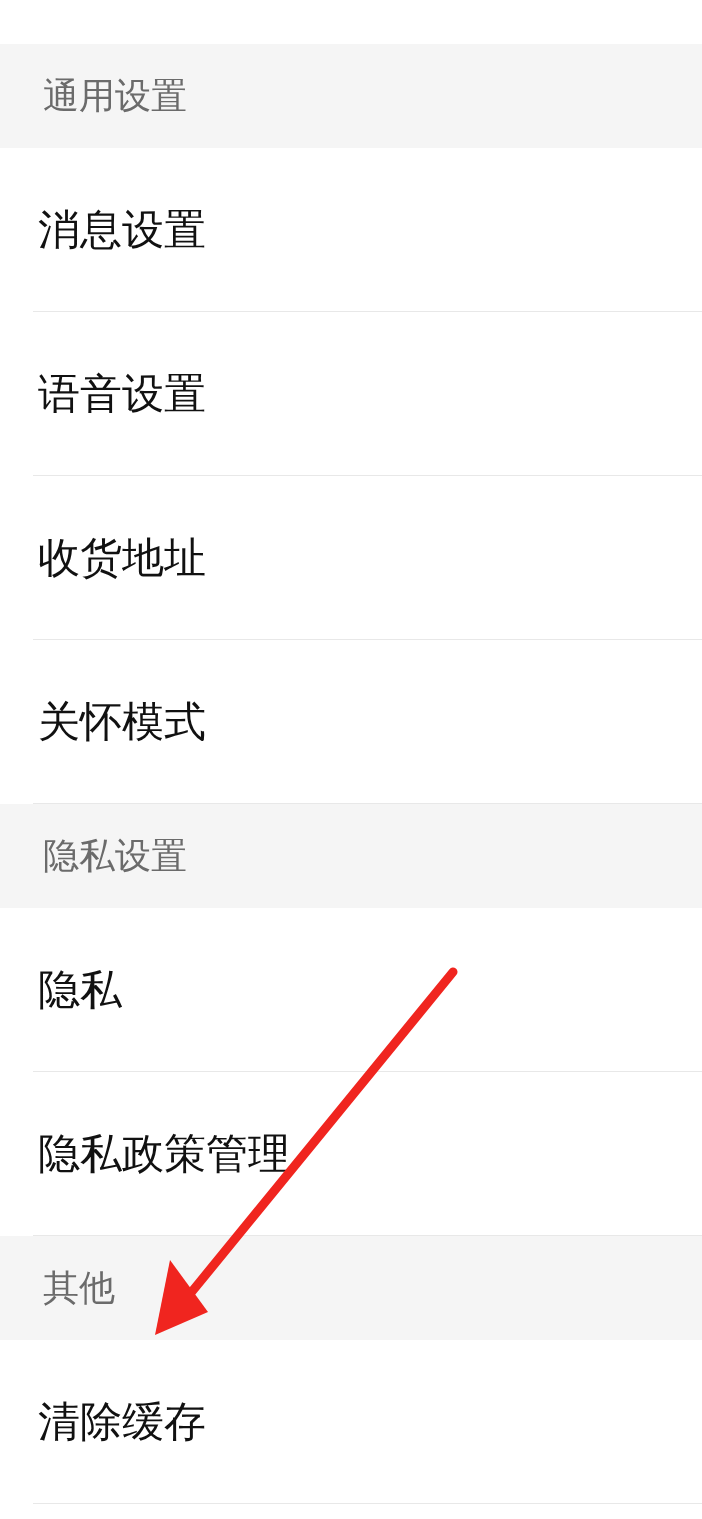 The width and height of the screenshot is (702, 1519). I want to click on section-title: 隐私设置, so click(115, 855).